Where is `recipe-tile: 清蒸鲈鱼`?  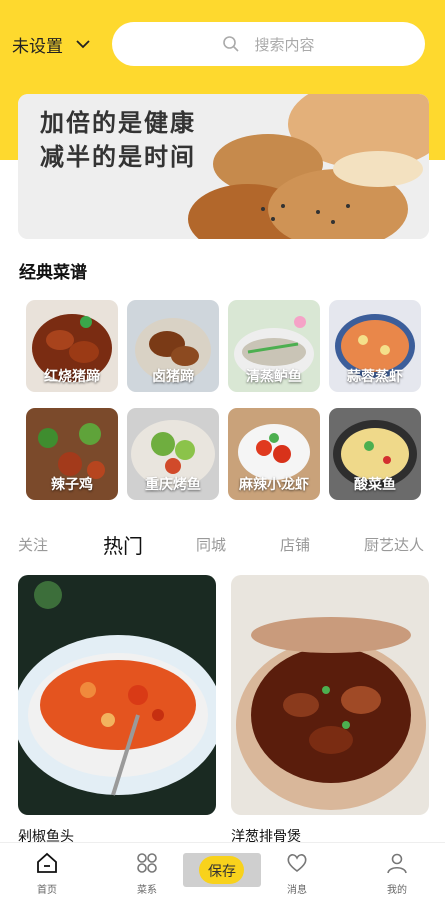
recipe-tile: 清蒸鲈鱼 is located at coordinates (274, 346).